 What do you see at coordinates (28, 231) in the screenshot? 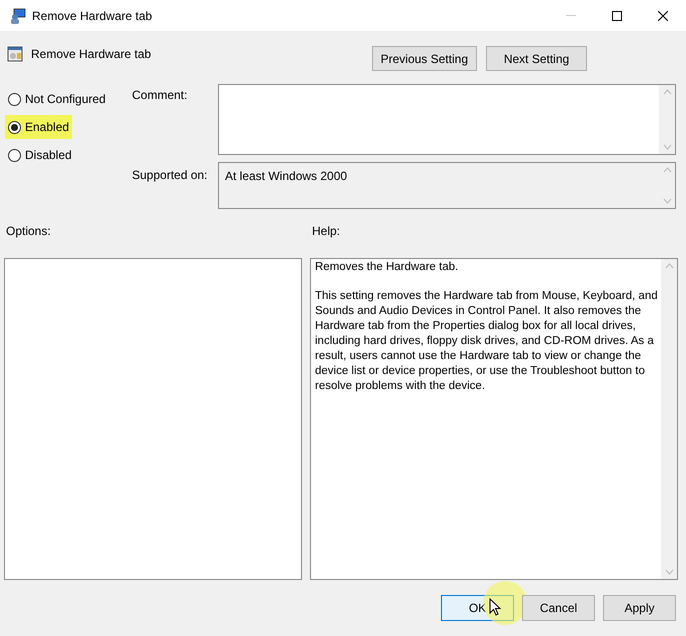
I see `options-label: Options:` at bounding box center [28, 231].